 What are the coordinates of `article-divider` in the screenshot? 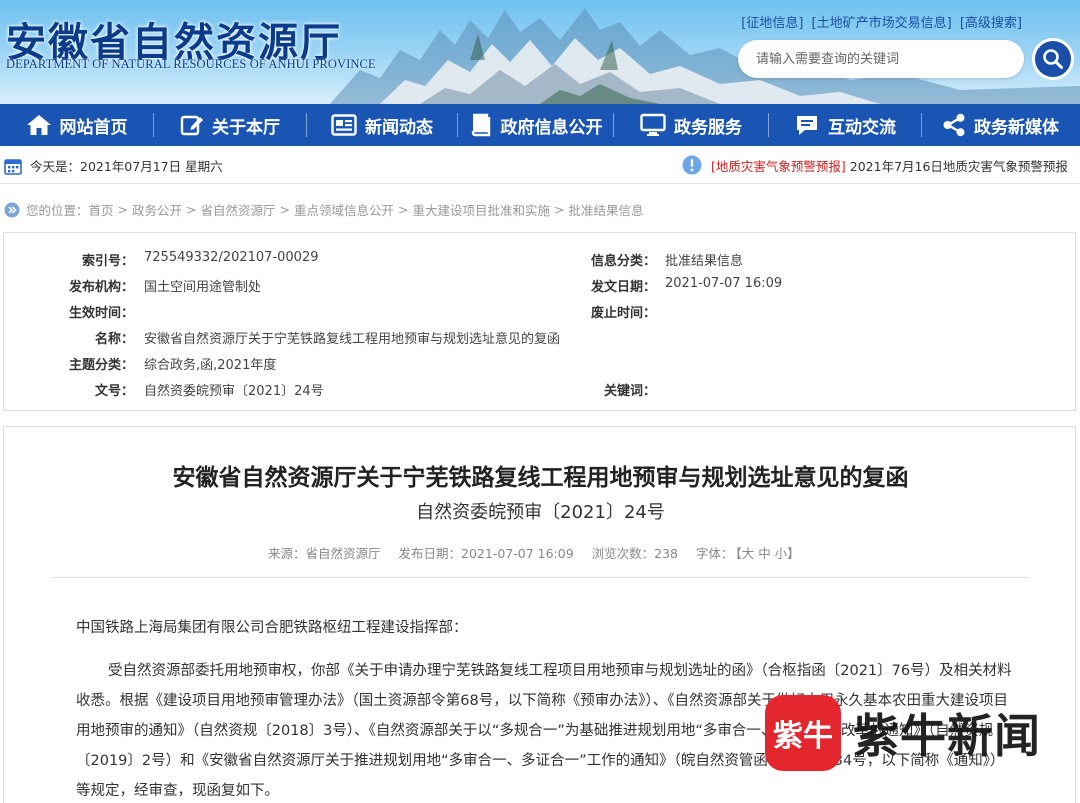 It's located at (540, 577).